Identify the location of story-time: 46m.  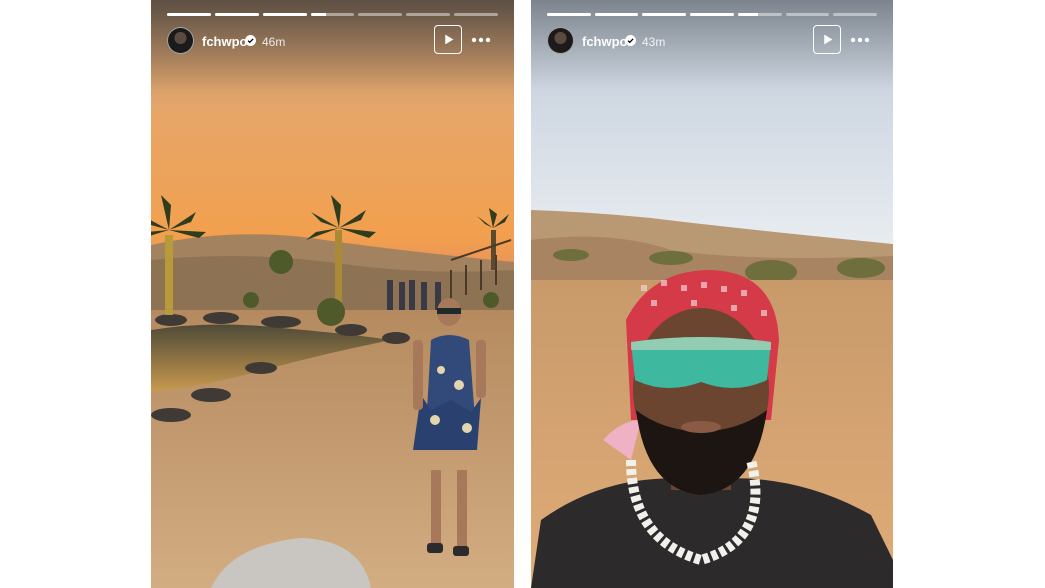
(274, 42).